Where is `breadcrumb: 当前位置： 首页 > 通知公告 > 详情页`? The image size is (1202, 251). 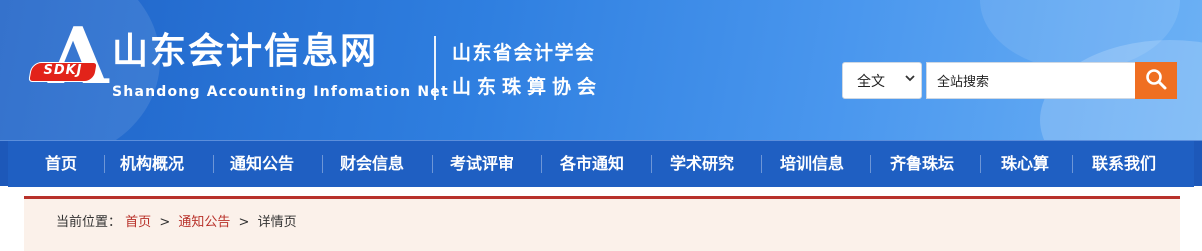
breadcrumb: 当前位置： 首页 > 通知公告 > 详情页 is located at coordinates (176, 220).